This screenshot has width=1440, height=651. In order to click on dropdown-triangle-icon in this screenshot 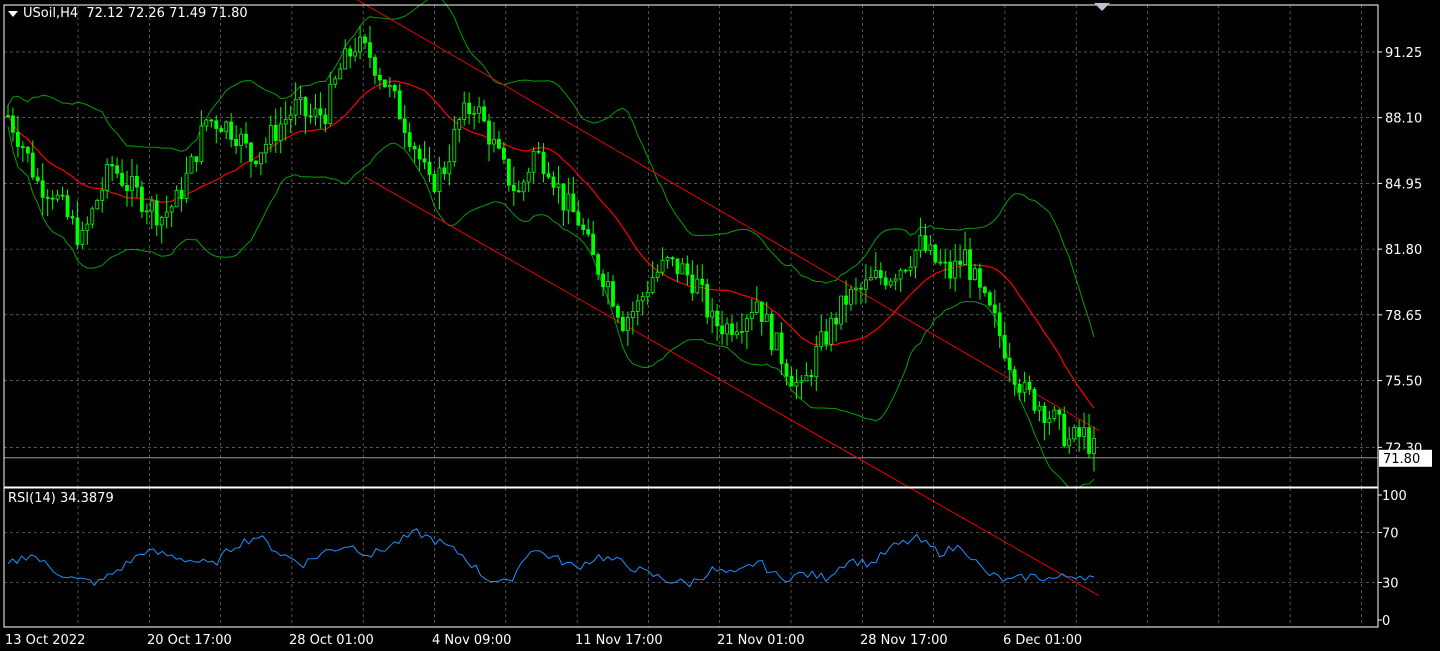, I will do `click(13, 13)`.